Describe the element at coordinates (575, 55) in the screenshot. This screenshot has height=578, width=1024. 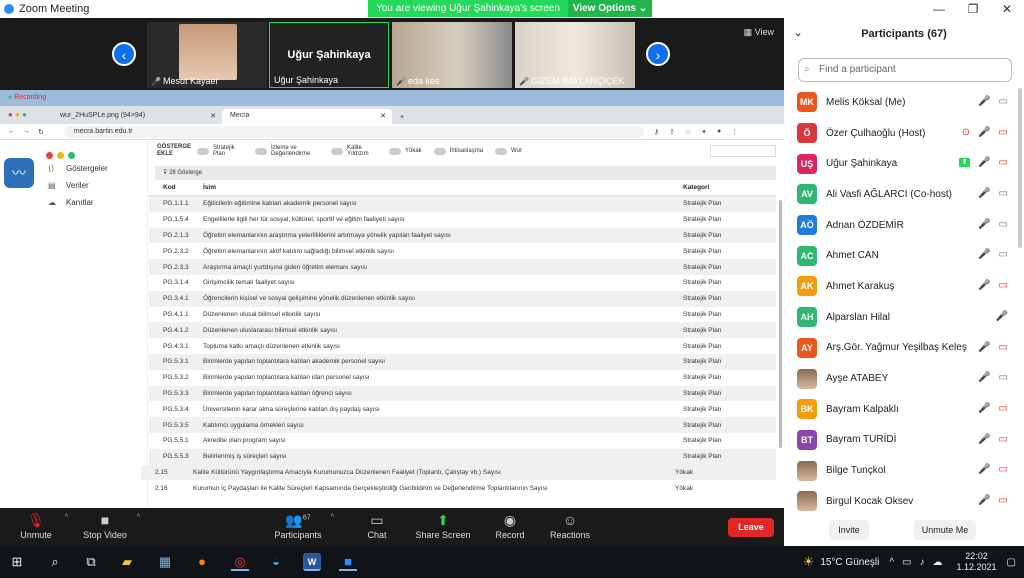
I see `video-tile: 🎤 GİZEM BAYLANÇIÇEK` at that location.